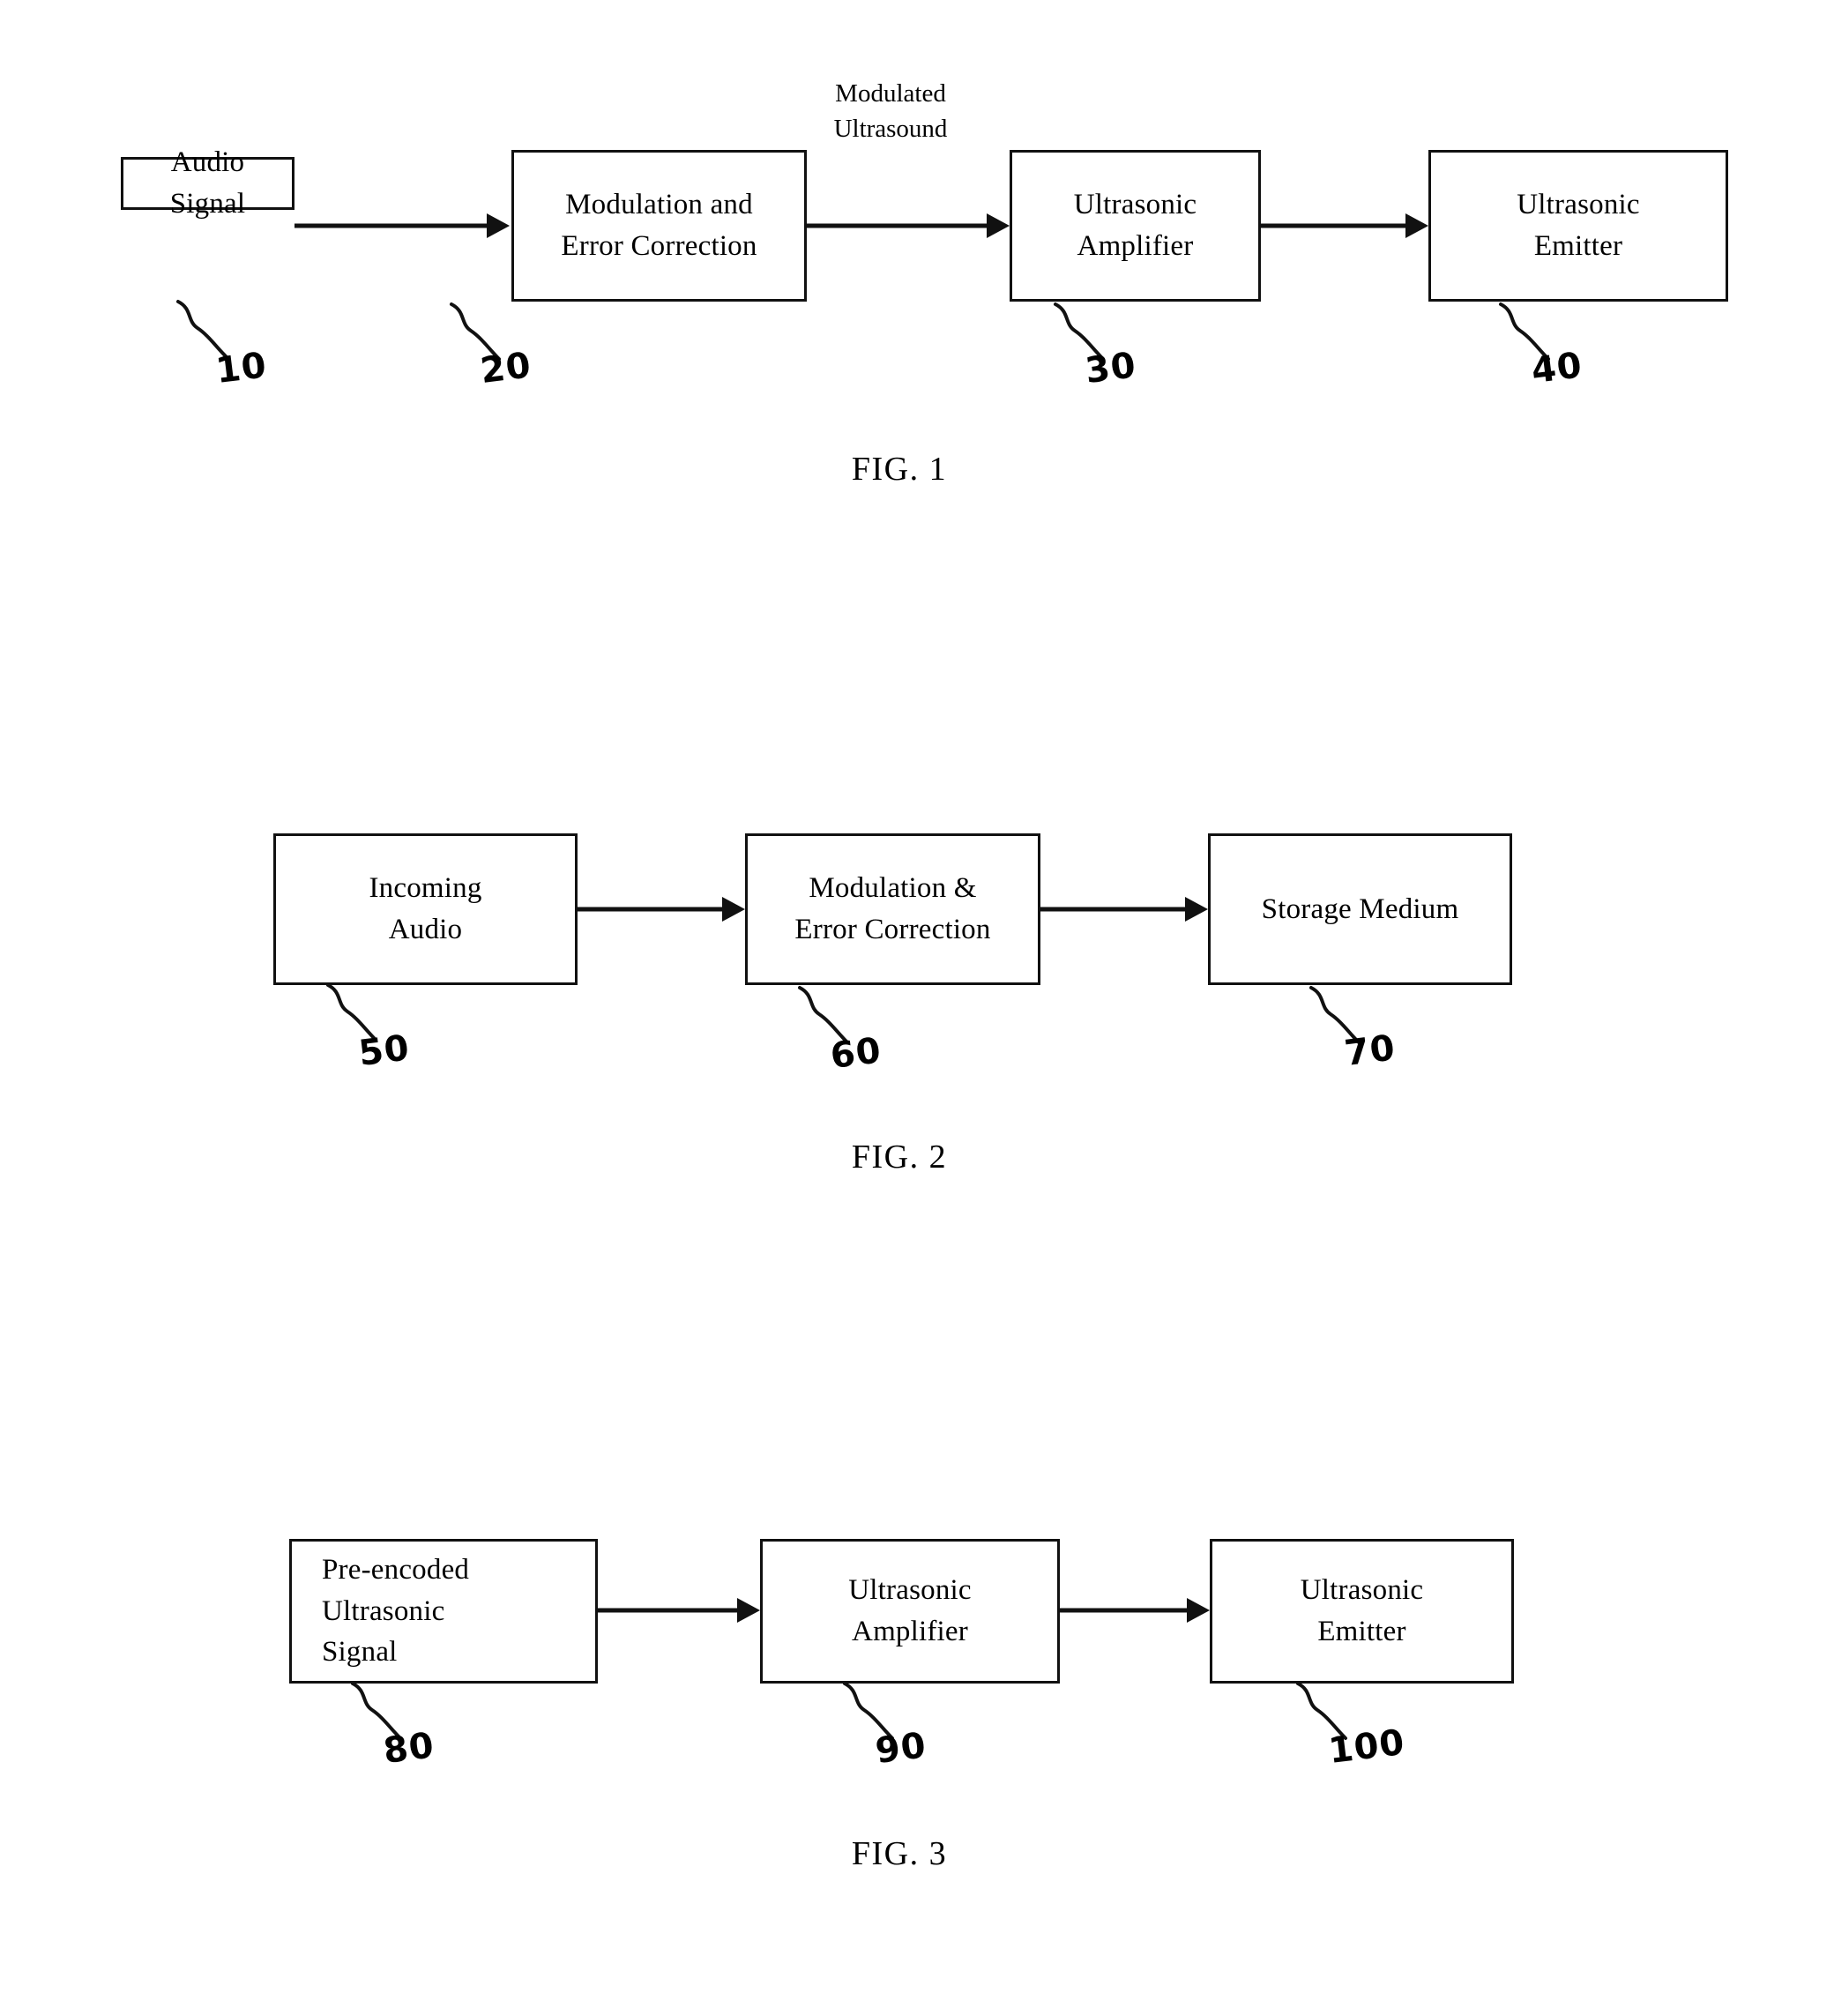 The image size is (1834, 2016). What do you see at coordinates (890, 129) in the screenshot?
I see `flow-label-line: Ultrasound` at bounding box center [890, 129].